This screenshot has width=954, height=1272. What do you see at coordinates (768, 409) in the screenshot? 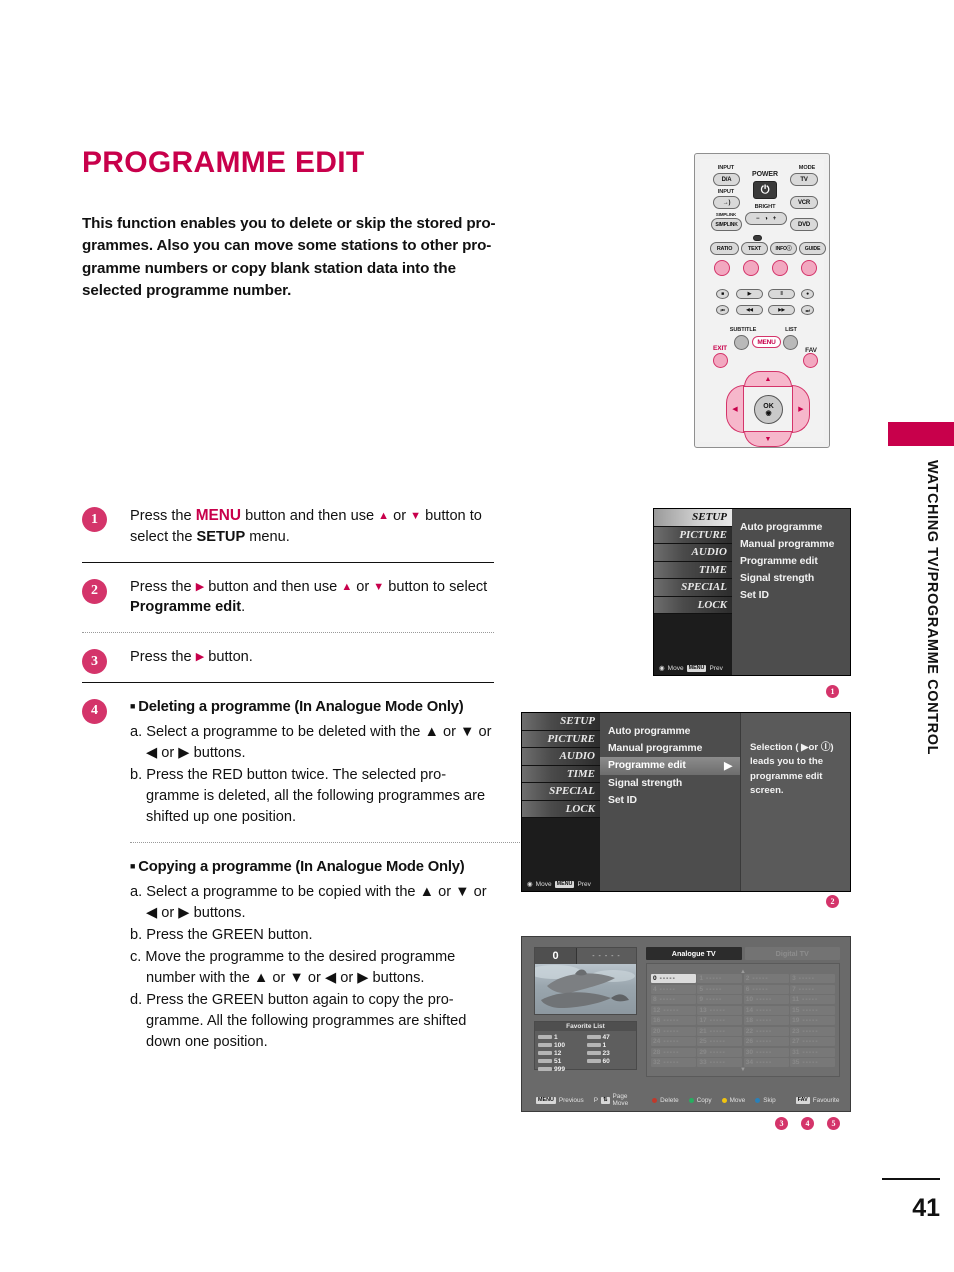
I see `ok-button: OK ◉` at bounding box center [768, 409].